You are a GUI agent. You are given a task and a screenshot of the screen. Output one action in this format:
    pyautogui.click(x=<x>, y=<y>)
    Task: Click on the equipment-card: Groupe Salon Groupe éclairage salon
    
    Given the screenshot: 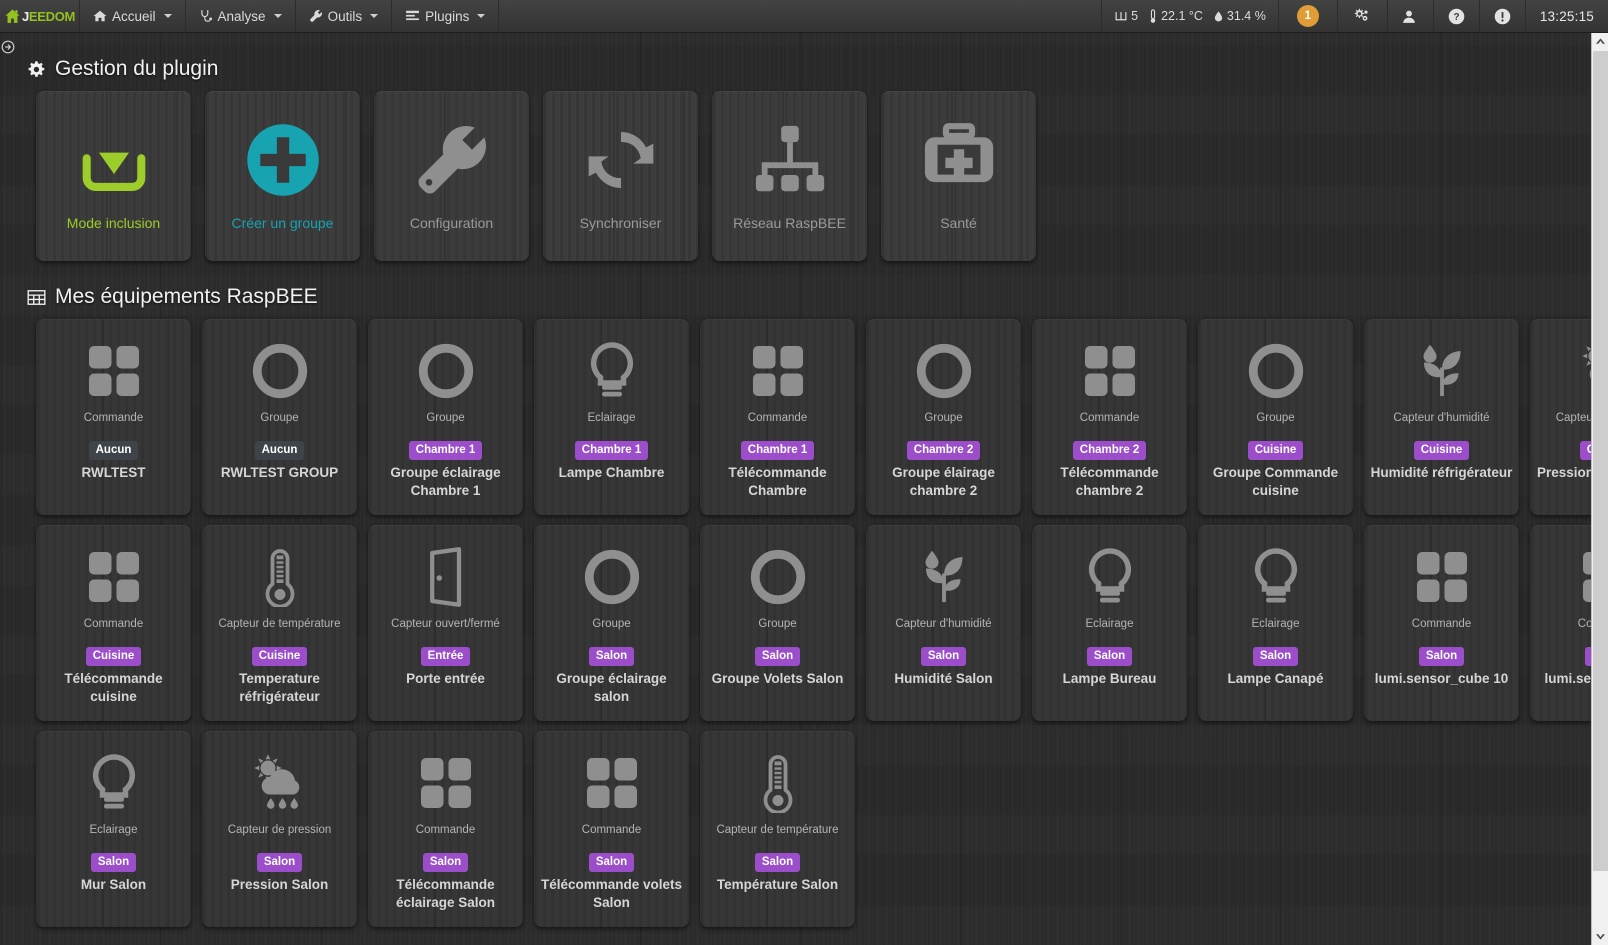 What is the action you would take?
    pyautogui.click(x=611, y=623)
    